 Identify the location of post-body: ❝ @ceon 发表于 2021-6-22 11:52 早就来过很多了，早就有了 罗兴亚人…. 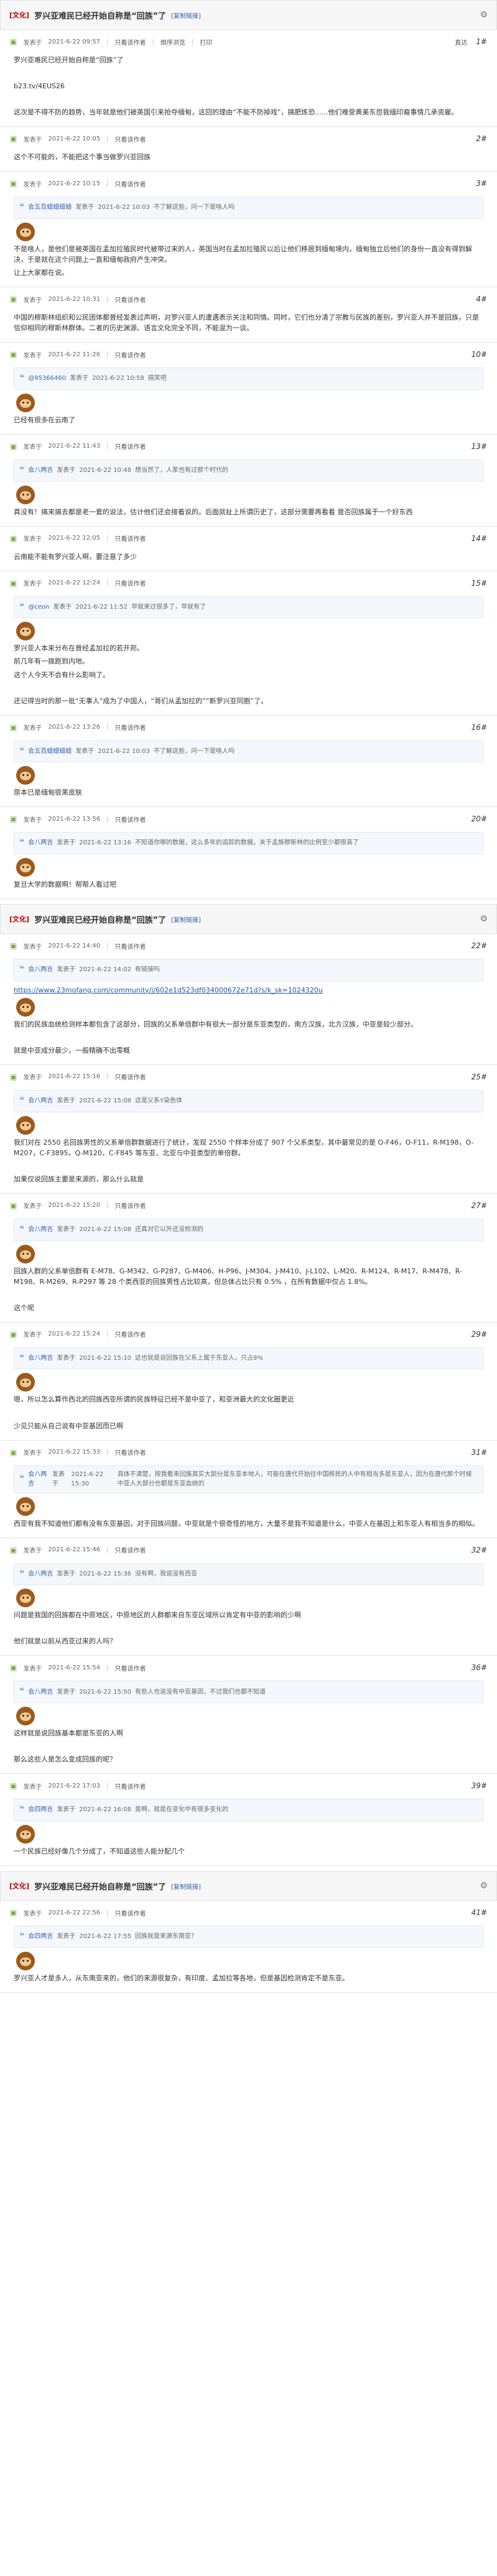
(248, 648).